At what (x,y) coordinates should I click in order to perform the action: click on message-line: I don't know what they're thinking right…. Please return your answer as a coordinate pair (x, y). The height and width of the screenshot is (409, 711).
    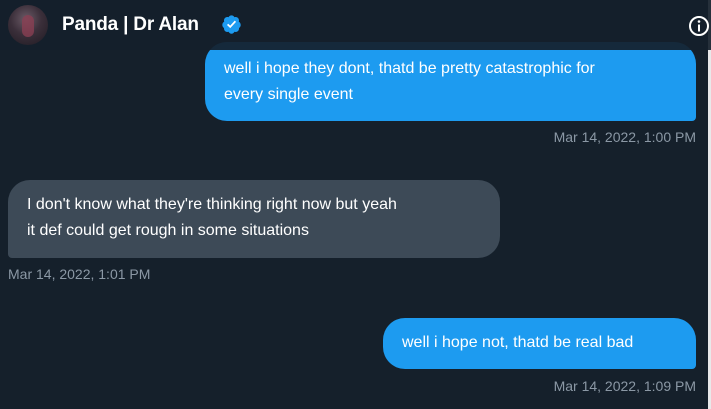
    Looking at the image, I should click on (212, 204).